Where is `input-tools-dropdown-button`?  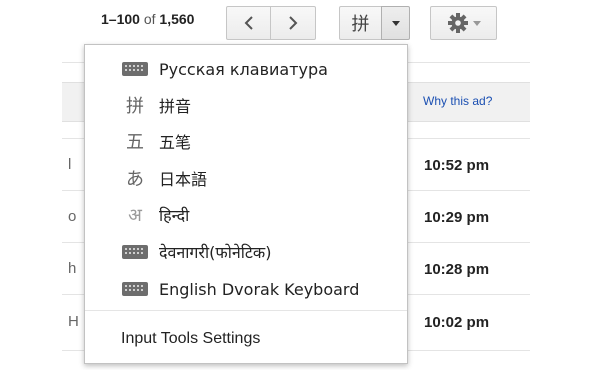
input-tools-dropdown-button is located at coordinates (395, 23).